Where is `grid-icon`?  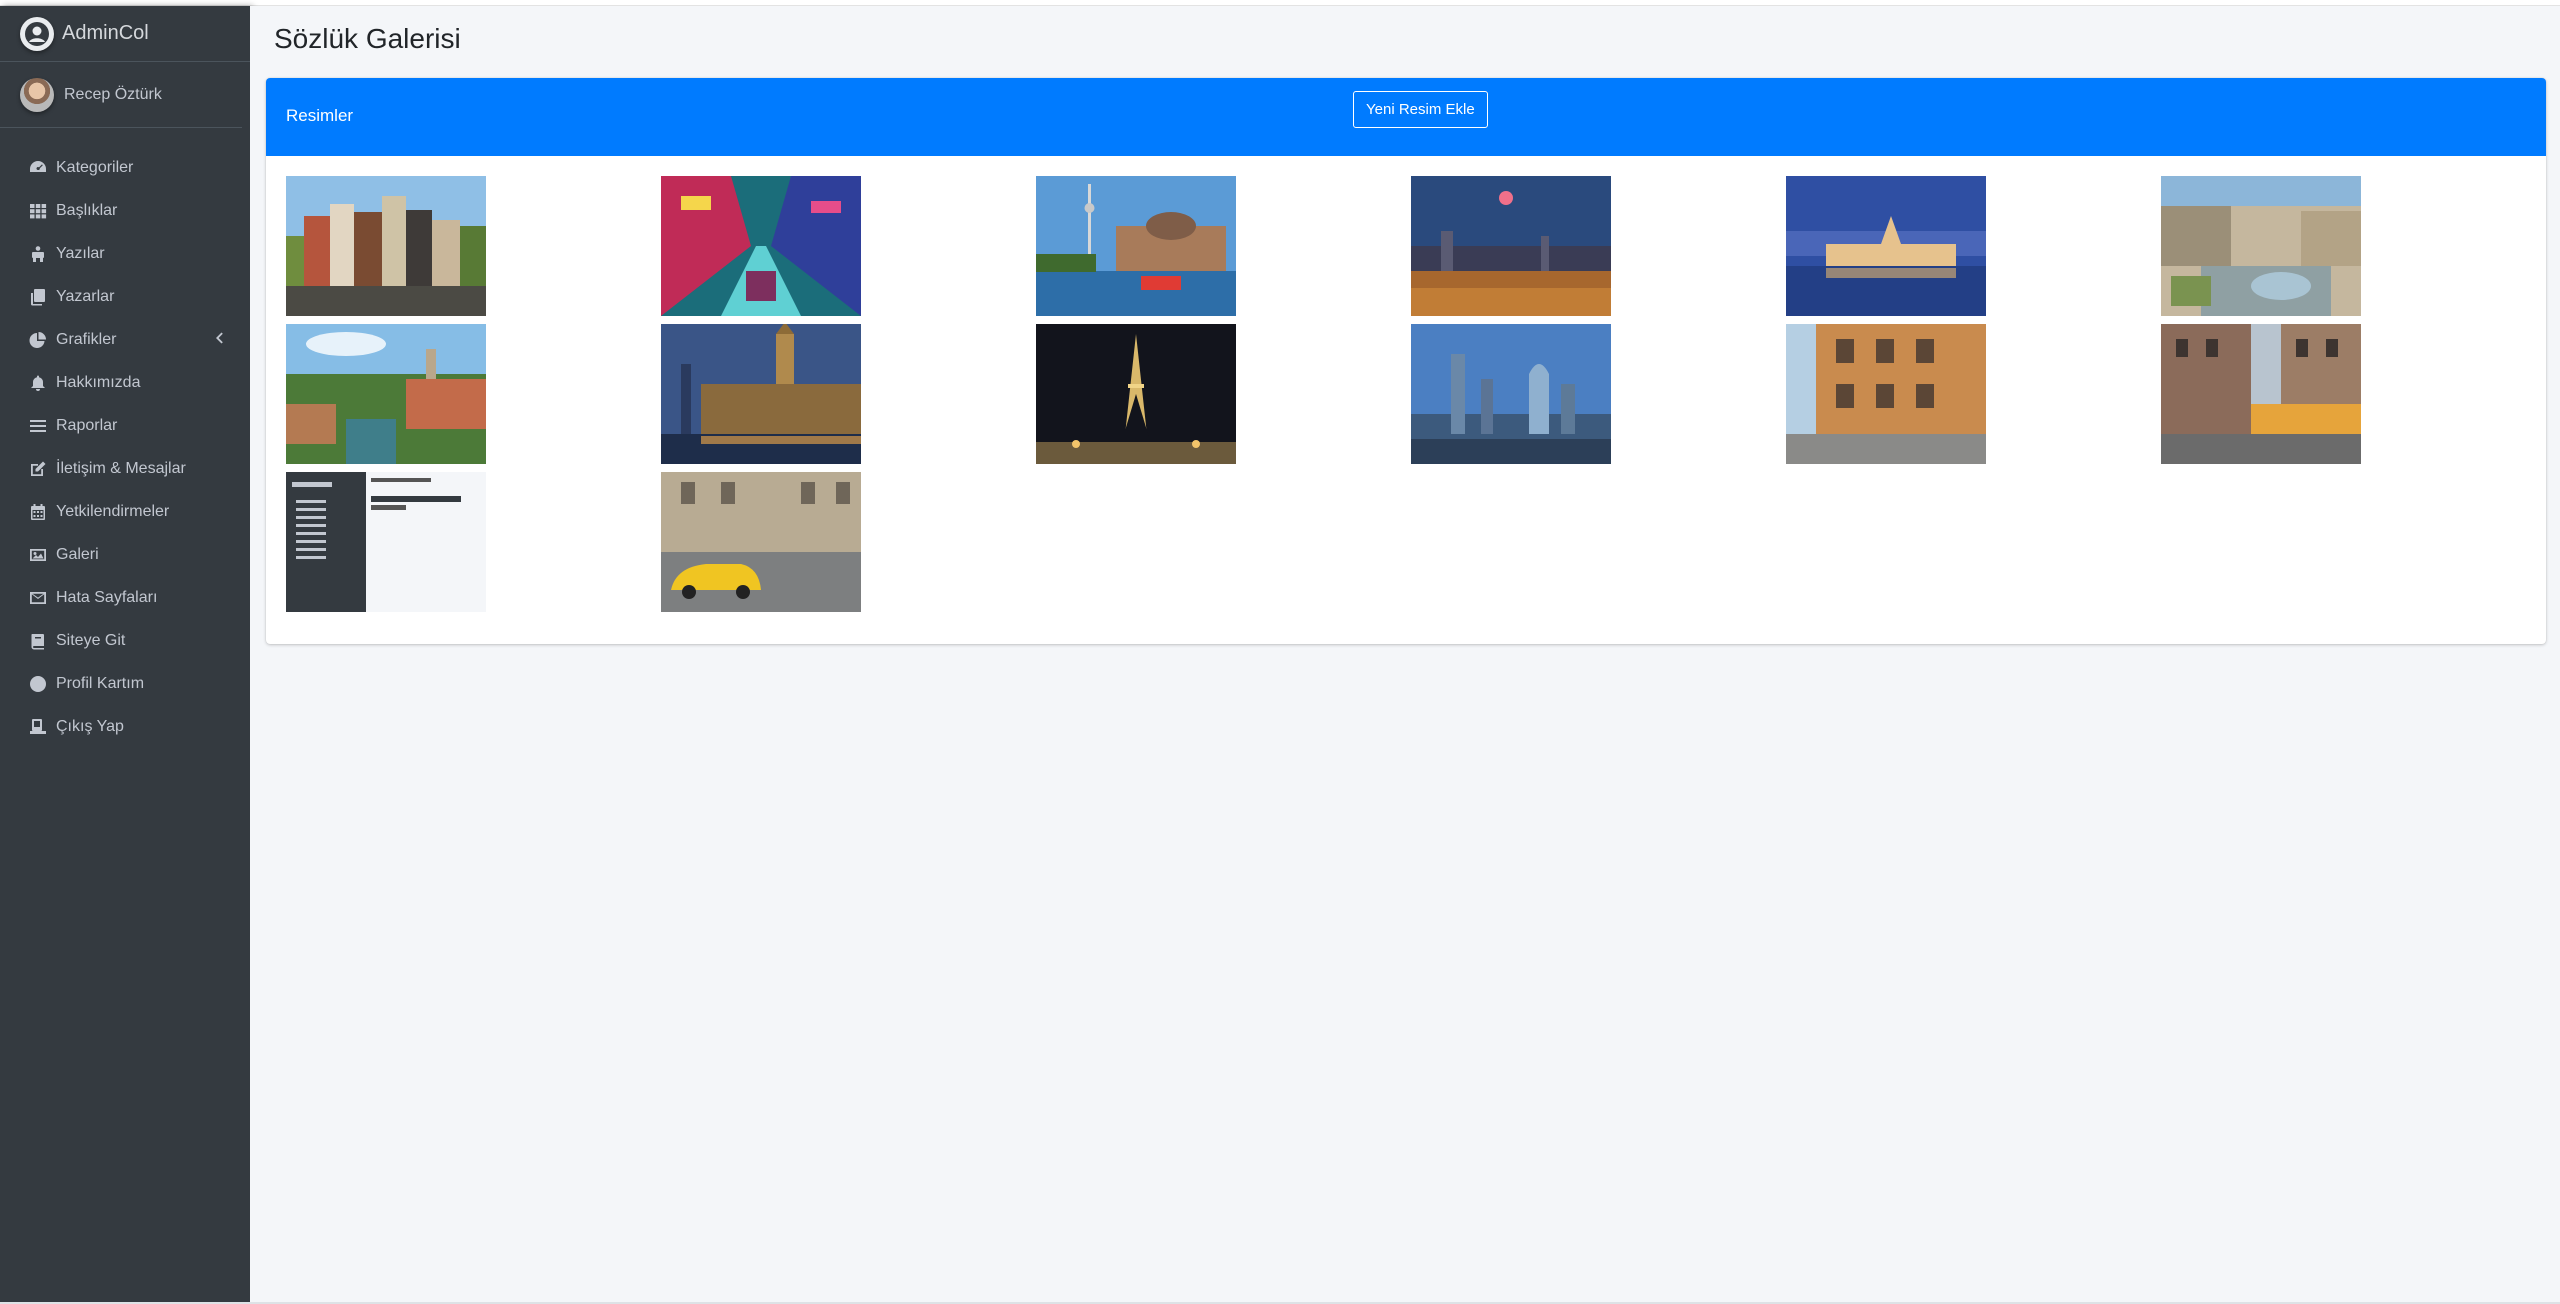 grid-icon is located at coordinates (38, 211).